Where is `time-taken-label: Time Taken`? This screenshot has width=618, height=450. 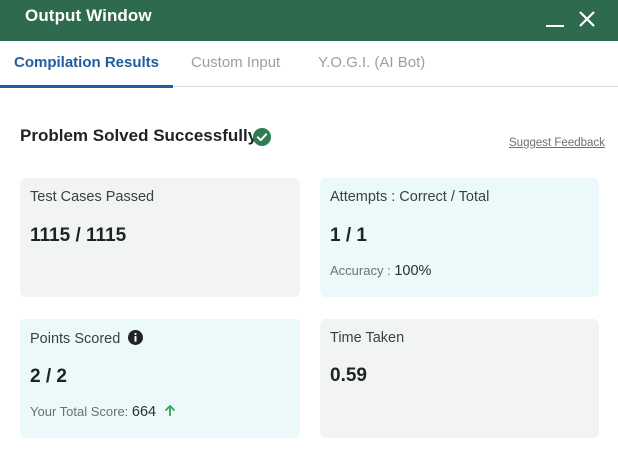
time-taken-label: Time Taken is located at coordinates (367, 338).